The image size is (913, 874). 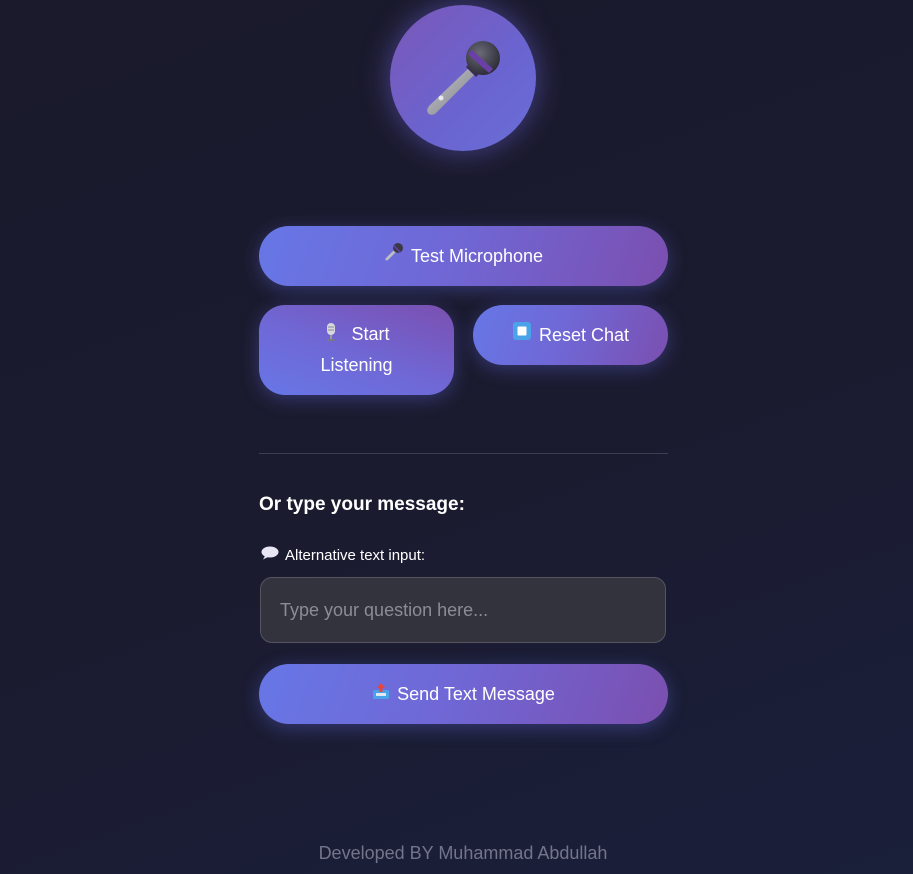 I want to click on test-microphone-label: Test Microphone, so click(x=477, y=255).